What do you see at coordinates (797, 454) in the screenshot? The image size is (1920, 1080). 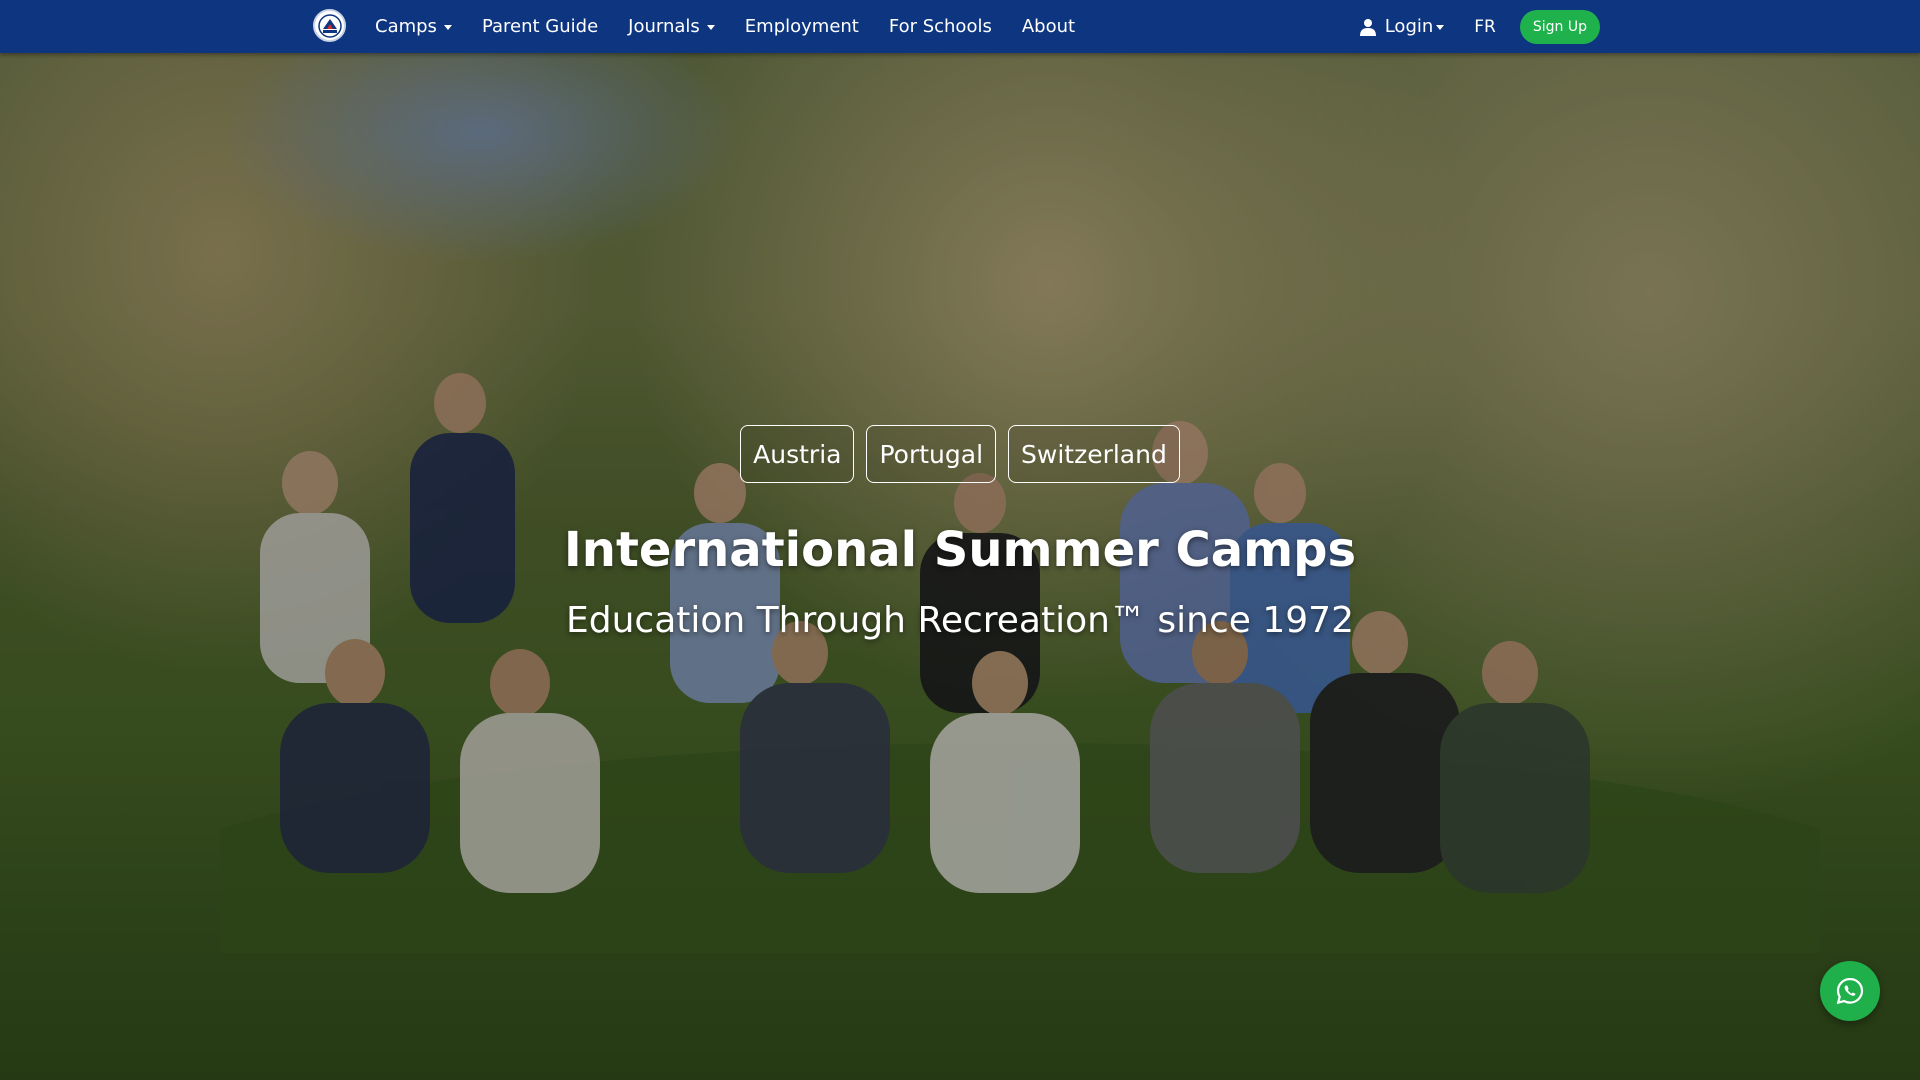 I see `country-button-austria: Austria` at bounding box center [797, 454].